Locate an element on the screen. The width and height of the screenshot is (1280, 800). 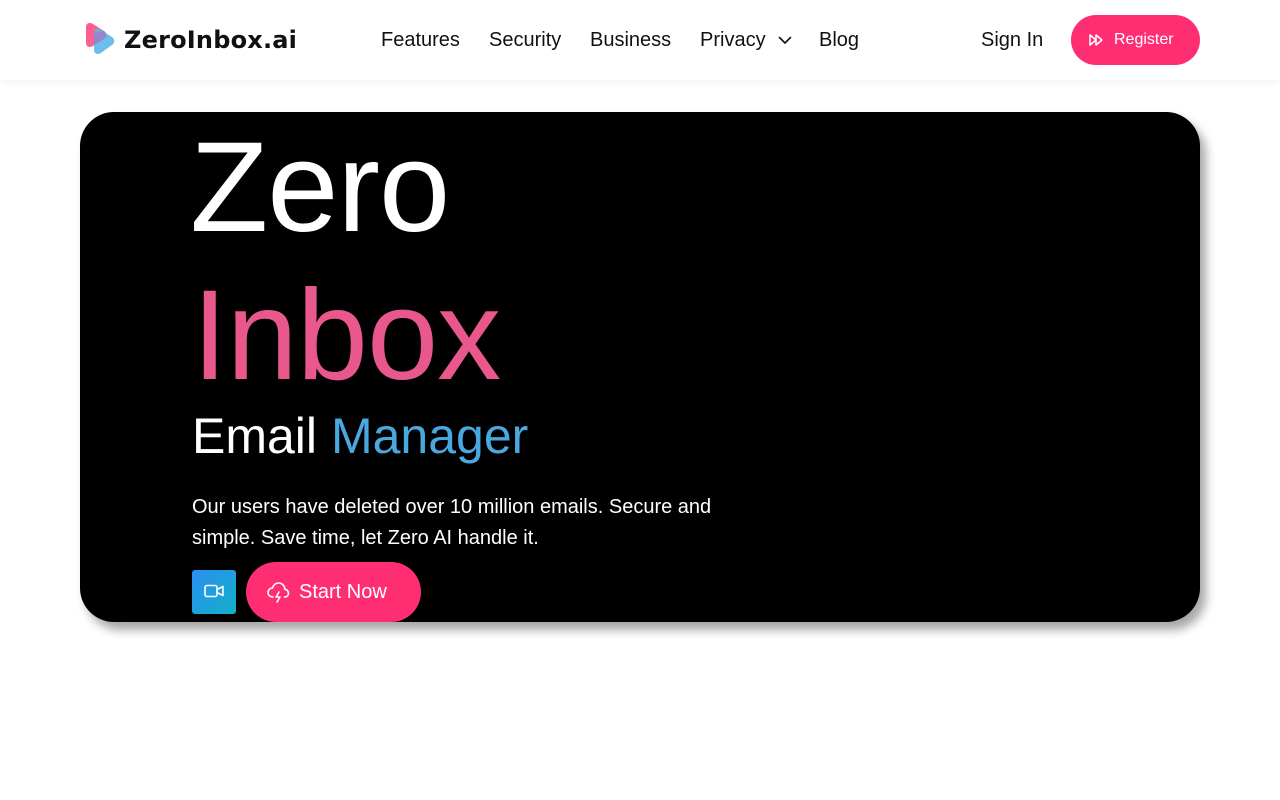
video-button is located at coordinates (214, 592).